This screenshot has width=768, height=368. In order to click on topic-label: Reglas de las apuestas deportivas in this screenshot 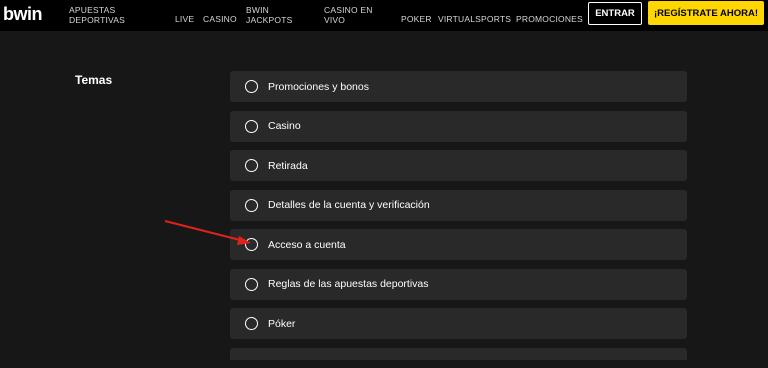, I will do `click(348, 284)`.